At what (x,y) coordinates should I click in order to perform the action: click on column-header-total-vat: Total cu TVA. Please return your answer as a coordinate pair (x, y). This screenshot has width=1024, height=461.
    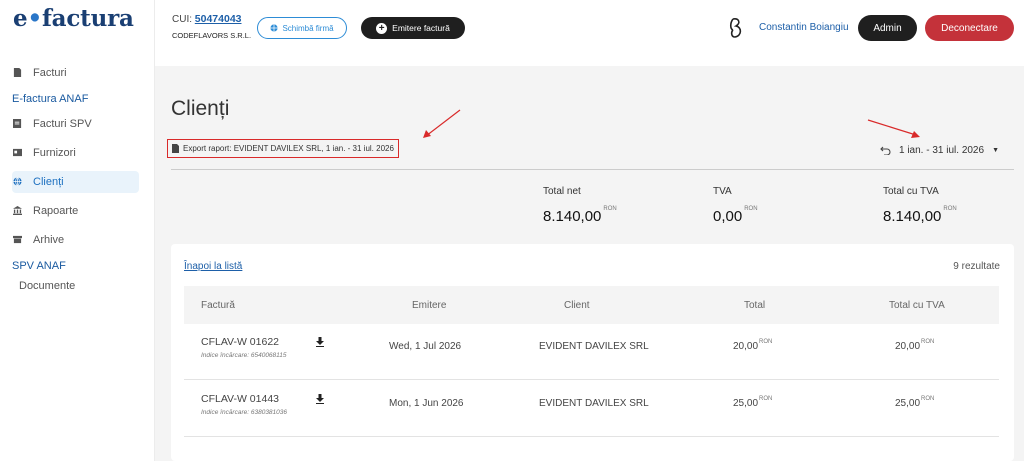
    Looking at the image, I should click on (917, 305).